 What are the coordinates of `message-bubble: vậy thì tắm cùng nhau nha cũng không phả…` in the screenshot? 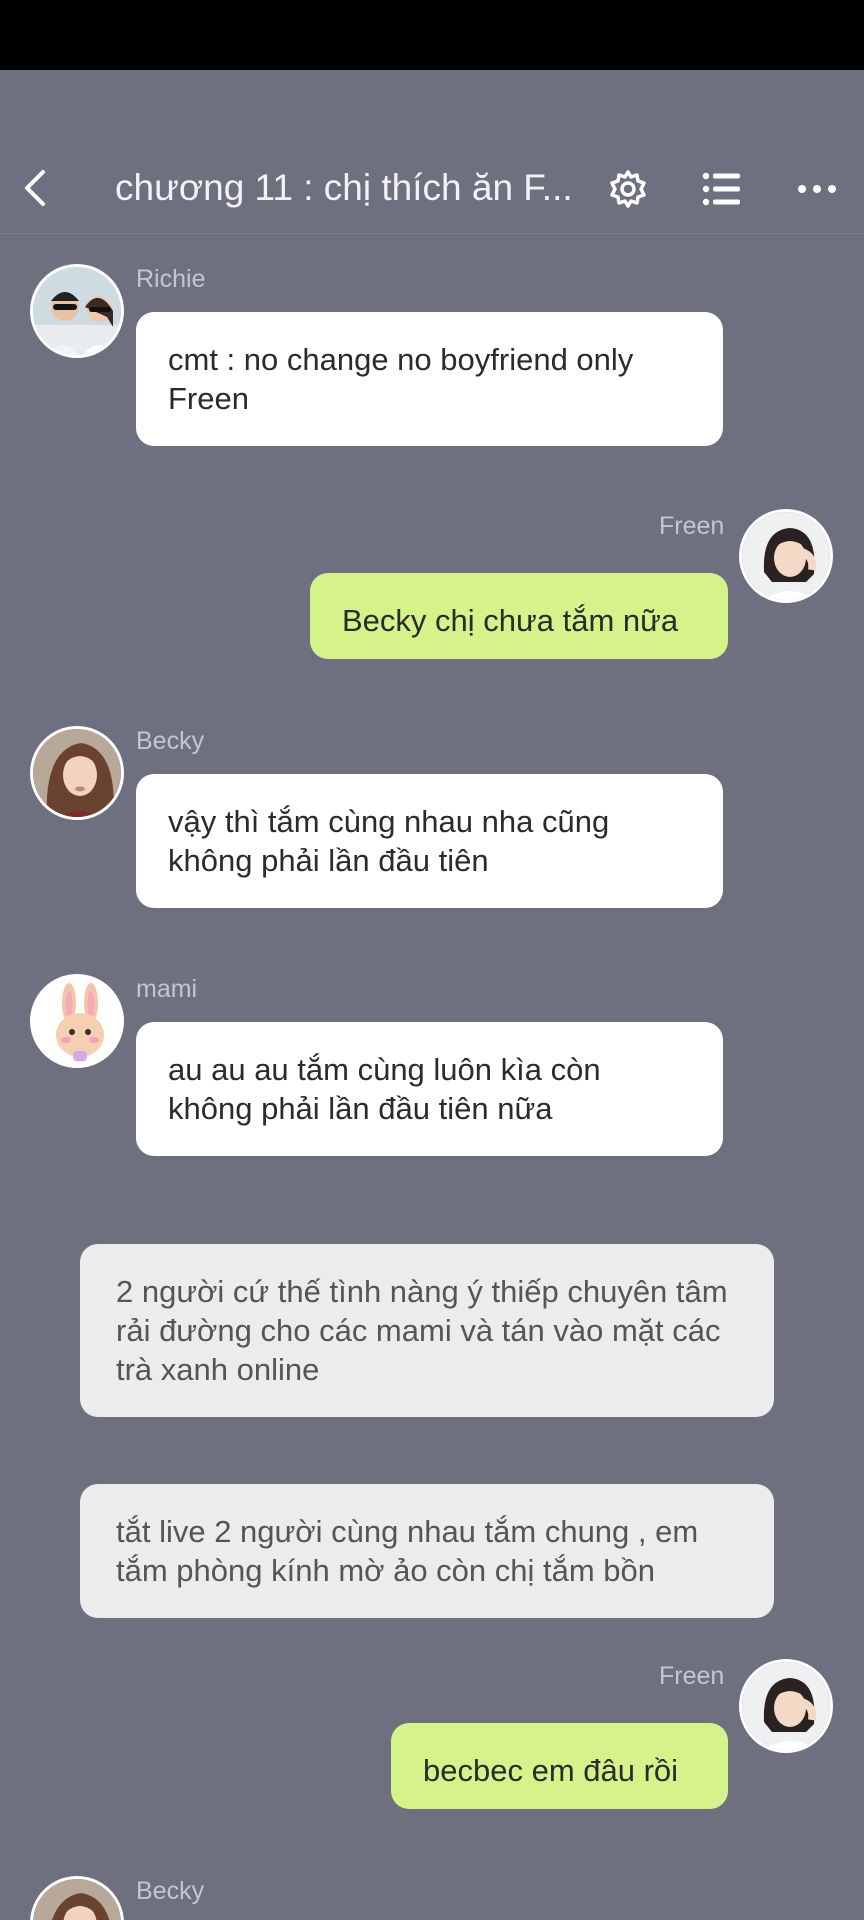 It's located at (429, 841).